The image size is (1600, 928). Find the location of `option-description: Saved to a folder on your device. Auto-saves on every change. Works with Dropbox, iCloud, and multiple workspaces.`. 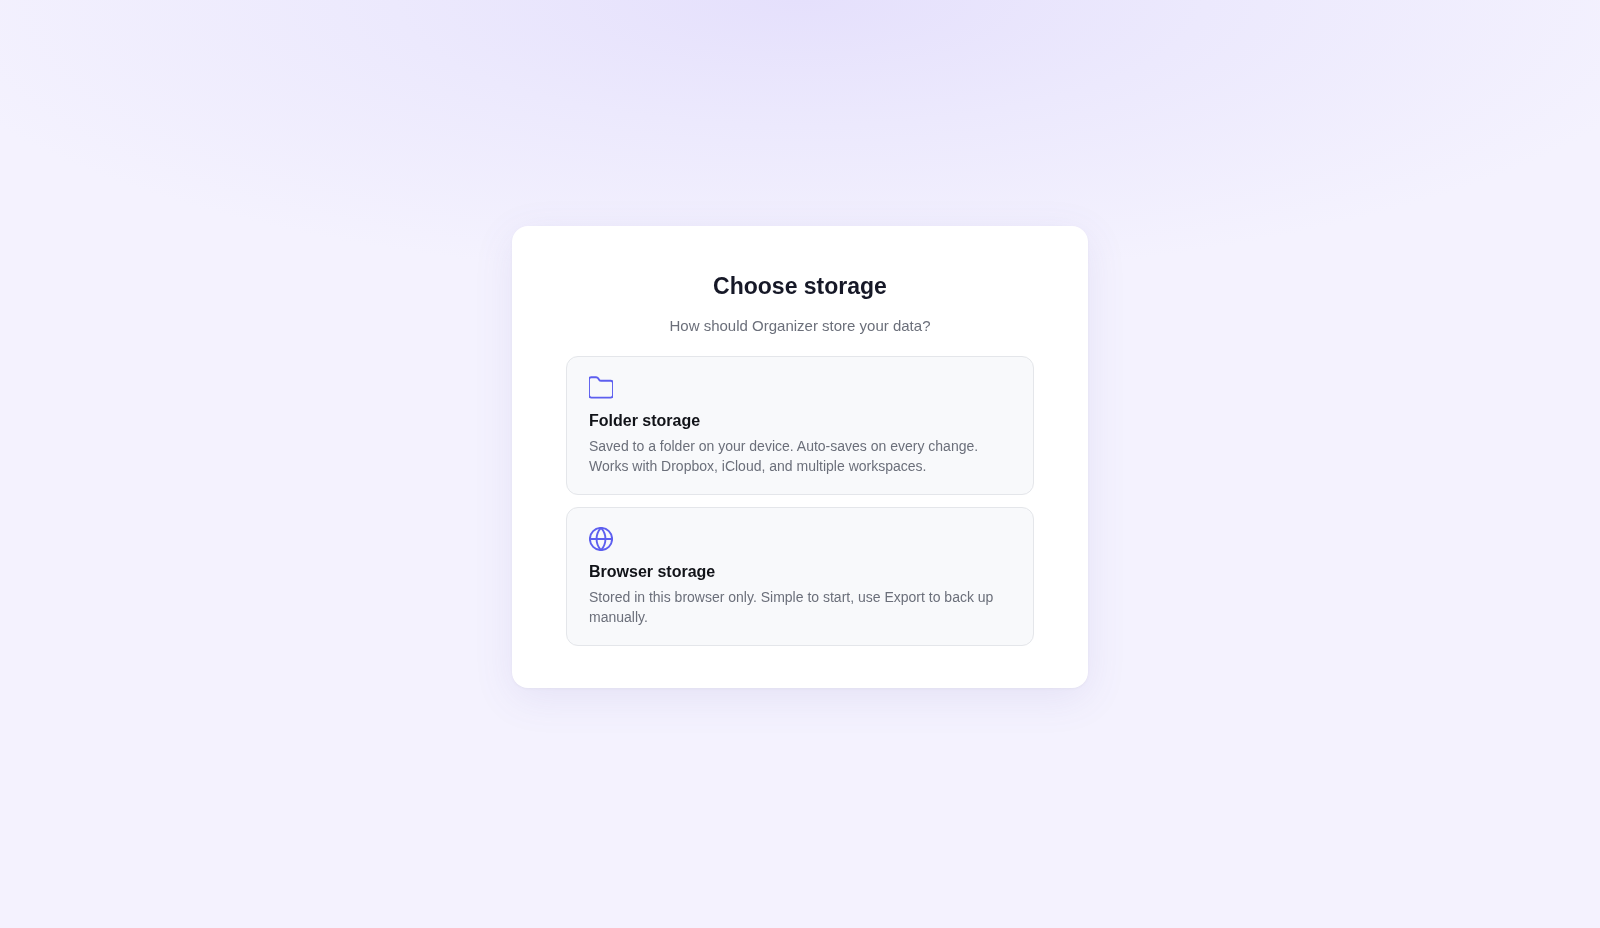

option-description: Saved to a folder on your device. Auto-saves on every change. Works with Dropbox, iCloud, and multiple workspaces. is located at coordinates (784, 456).